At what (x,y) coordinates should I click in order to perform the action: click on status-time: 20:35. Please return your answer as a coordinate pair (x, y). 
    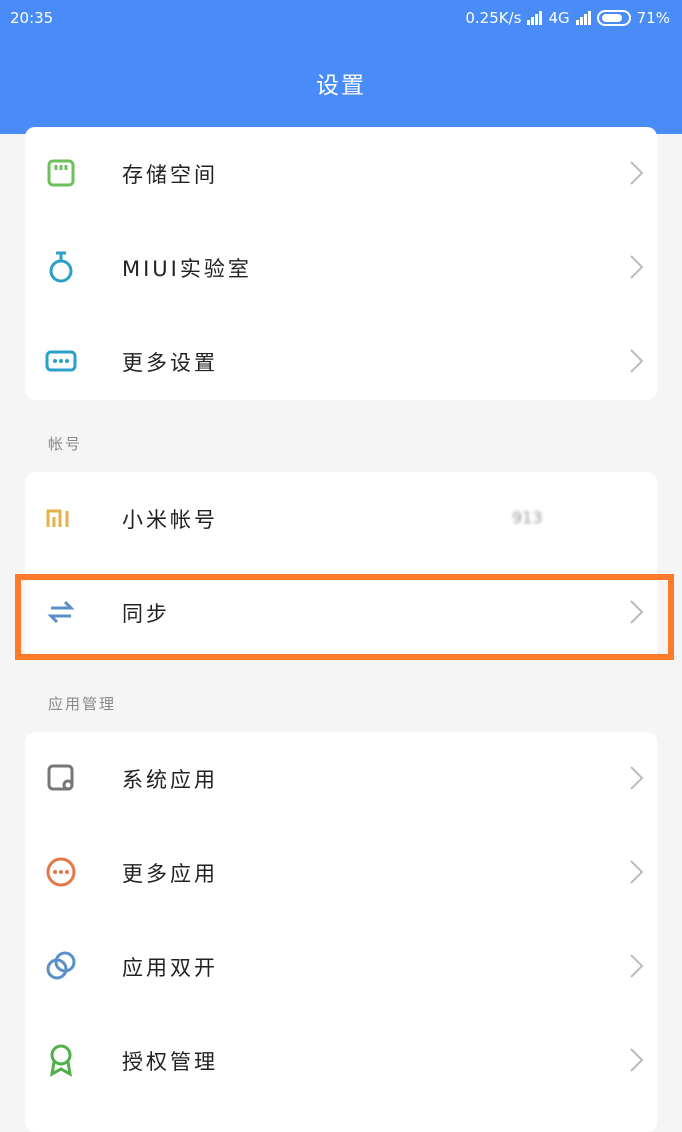
    Looking at the image, I should click on (32, 18).